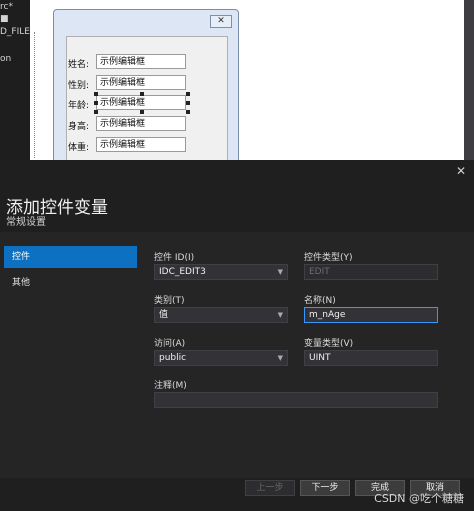  What do you see at coordinates (182, 272) in the screenshot?
I see `control-id-value: IDC_EDIT3` at bounding box center [182, 272].